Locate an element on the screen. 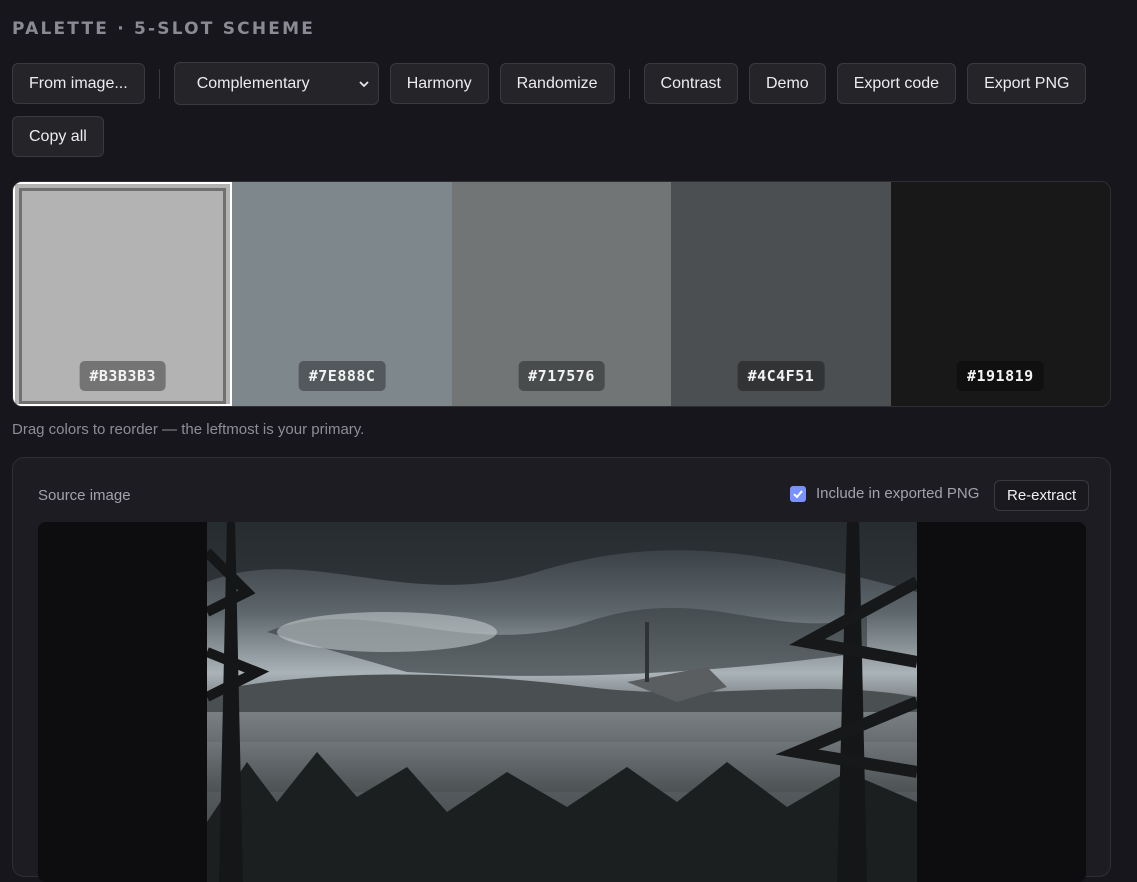 The width and height of the screenshot is (1137, 882). include-in-png-toggle: Include in exported PNG is located at coordinates (884, 493).